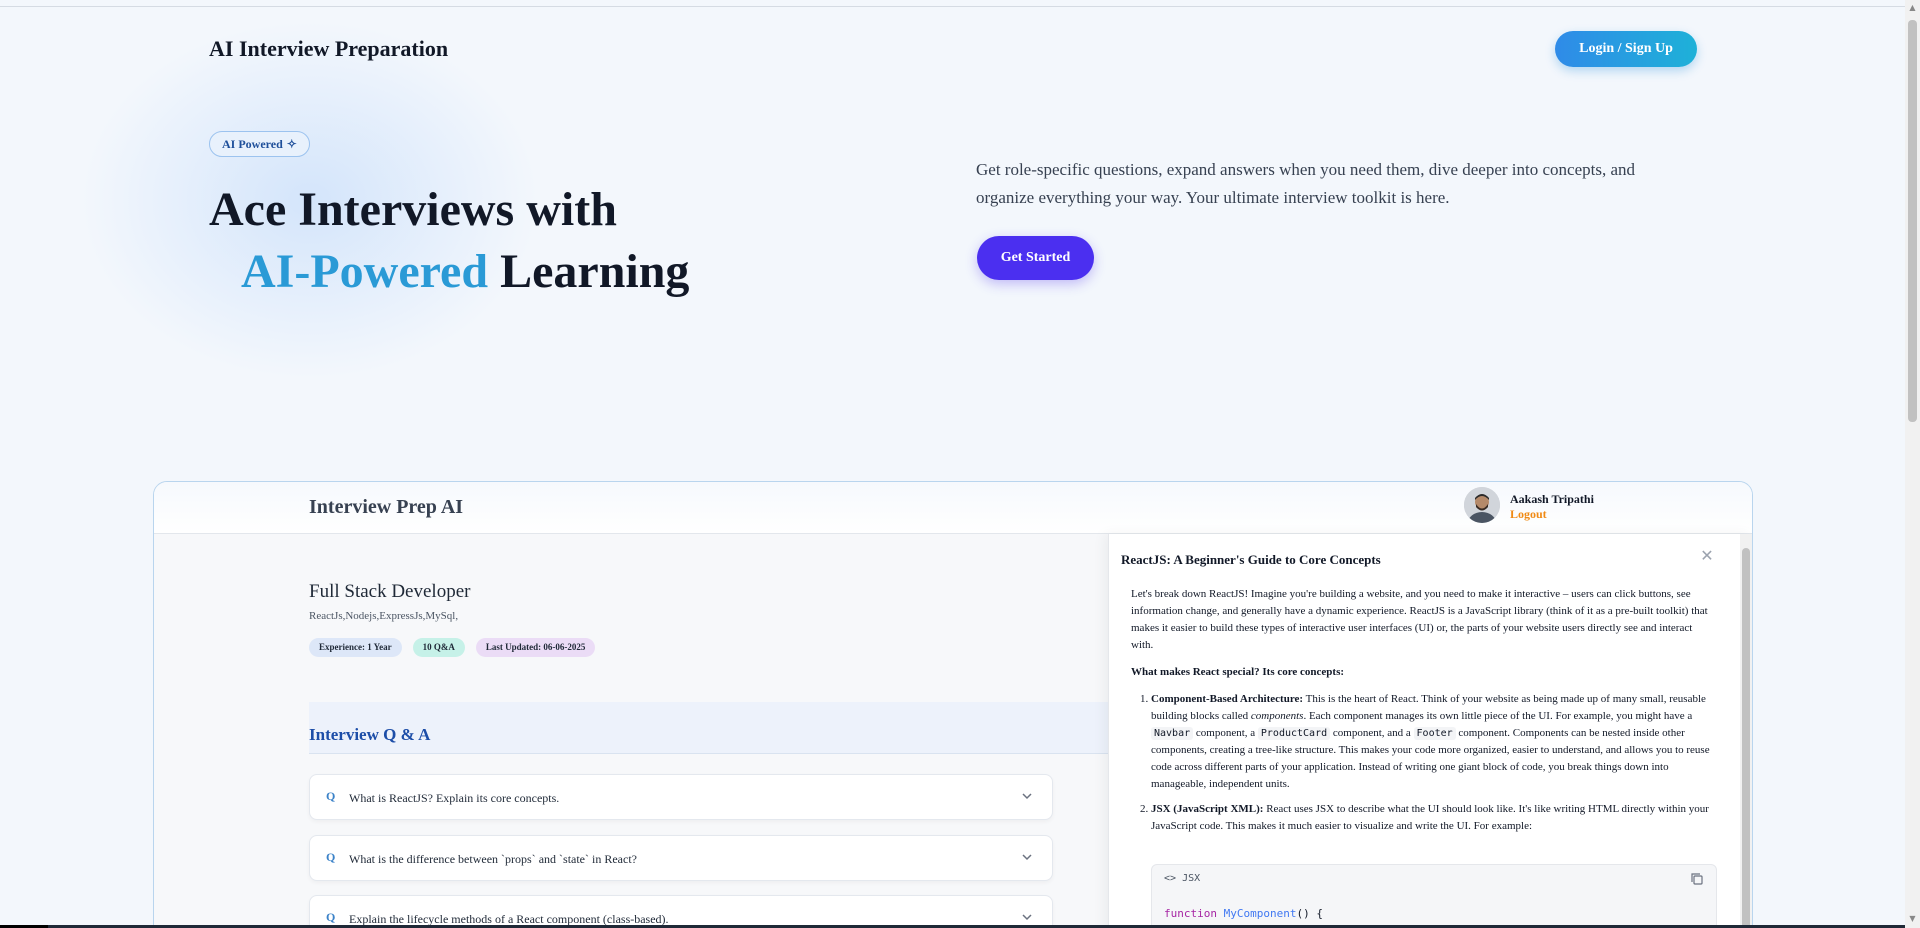  Describe the element at coordinates (413, 209) in the screenshot. I see `hero-headline-line1: Ace Interviews with` at that location.